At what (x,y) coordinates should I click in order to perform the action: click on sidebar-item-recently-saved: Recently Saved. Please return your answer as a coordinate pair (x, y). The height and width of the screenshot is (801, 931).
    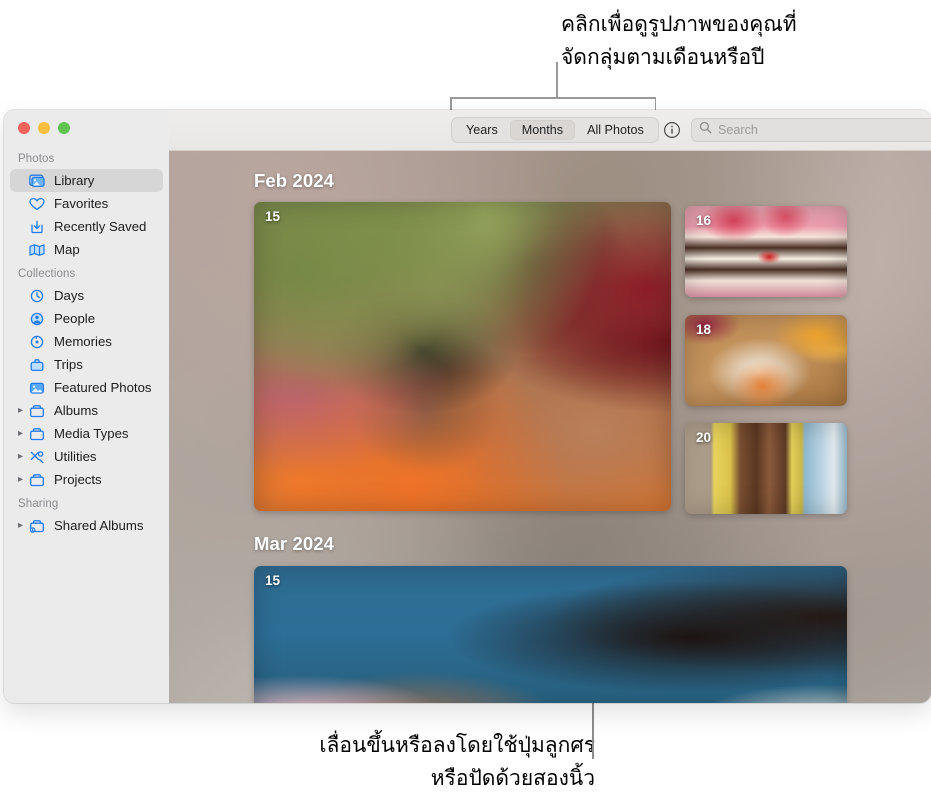
    Looking at the image, I should click on (86, 226).